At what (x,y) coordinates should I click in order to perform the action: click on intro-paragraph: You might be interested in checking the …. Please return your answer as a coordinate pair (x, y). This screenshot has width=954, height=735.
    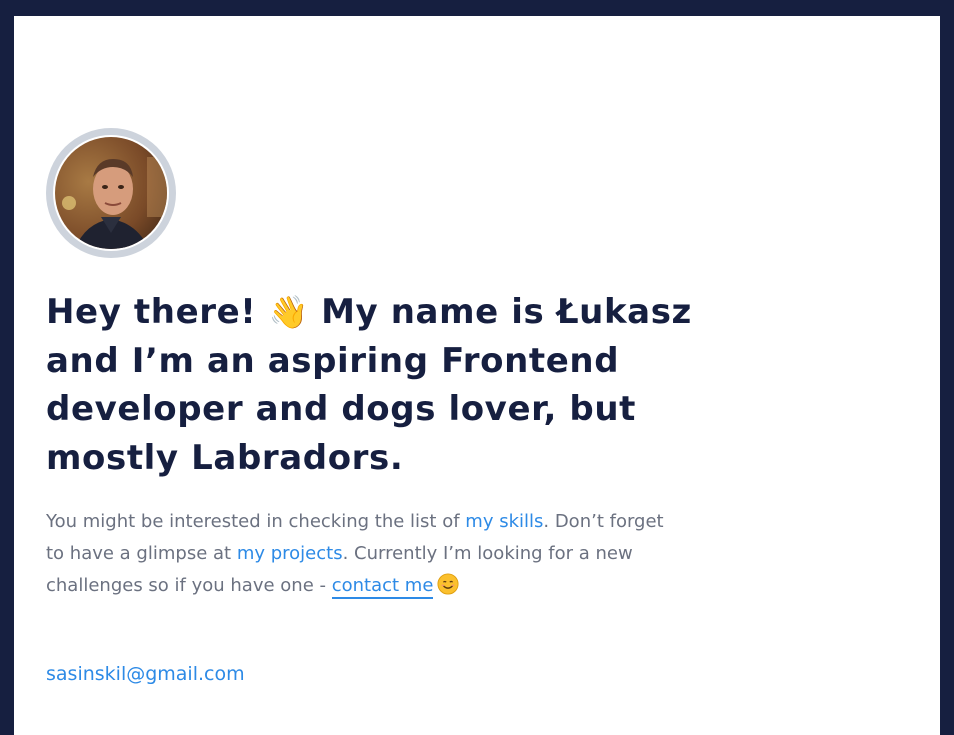
    Looking at the image, I should click on (356, 554).